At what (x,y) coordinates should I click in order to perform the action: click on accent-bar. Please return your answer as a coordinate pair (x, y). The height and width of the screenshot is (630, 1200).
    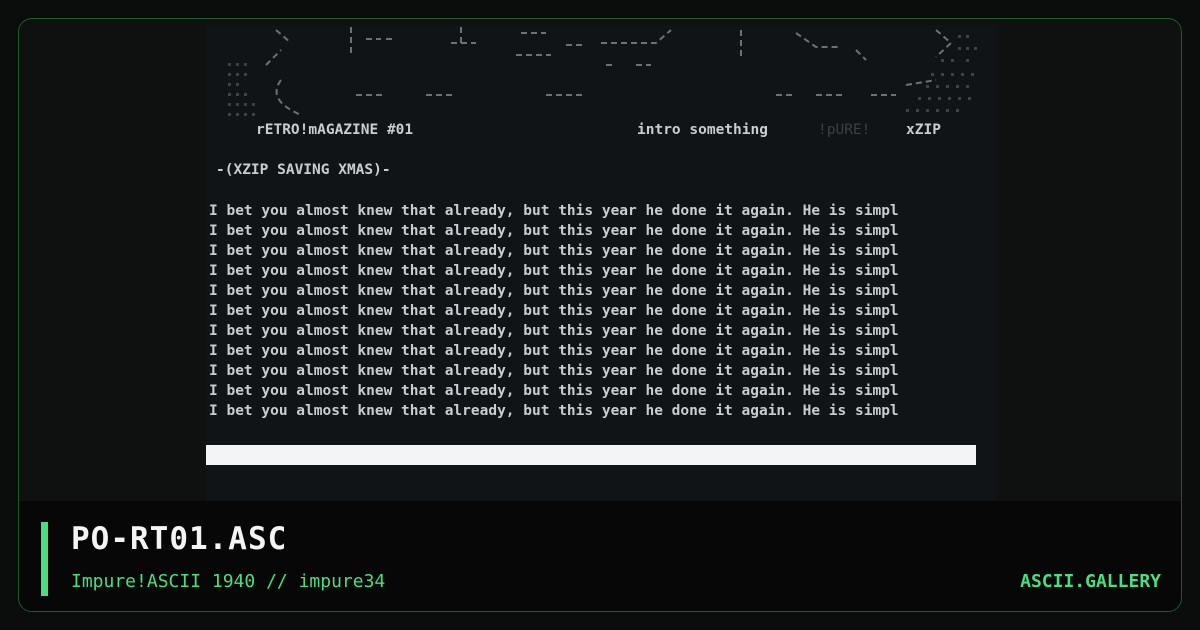
    Looking at the image, I should click on (44, 559).